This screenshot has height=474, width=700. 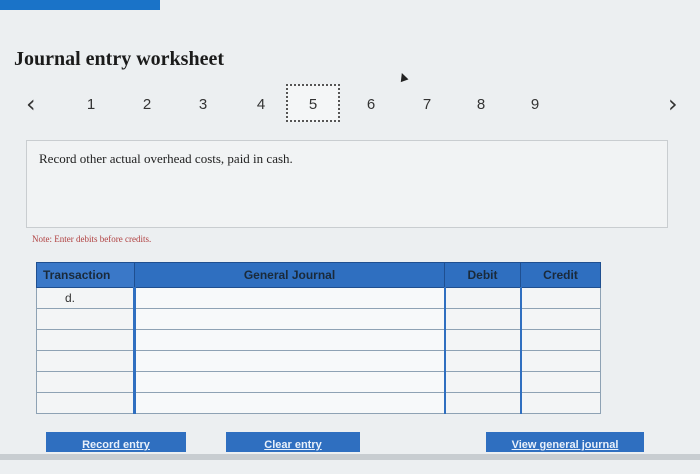 What do you see at coordinates (427, 104) in the screenshot?
I see `step-7: 7` at bounding box center [427, 104].